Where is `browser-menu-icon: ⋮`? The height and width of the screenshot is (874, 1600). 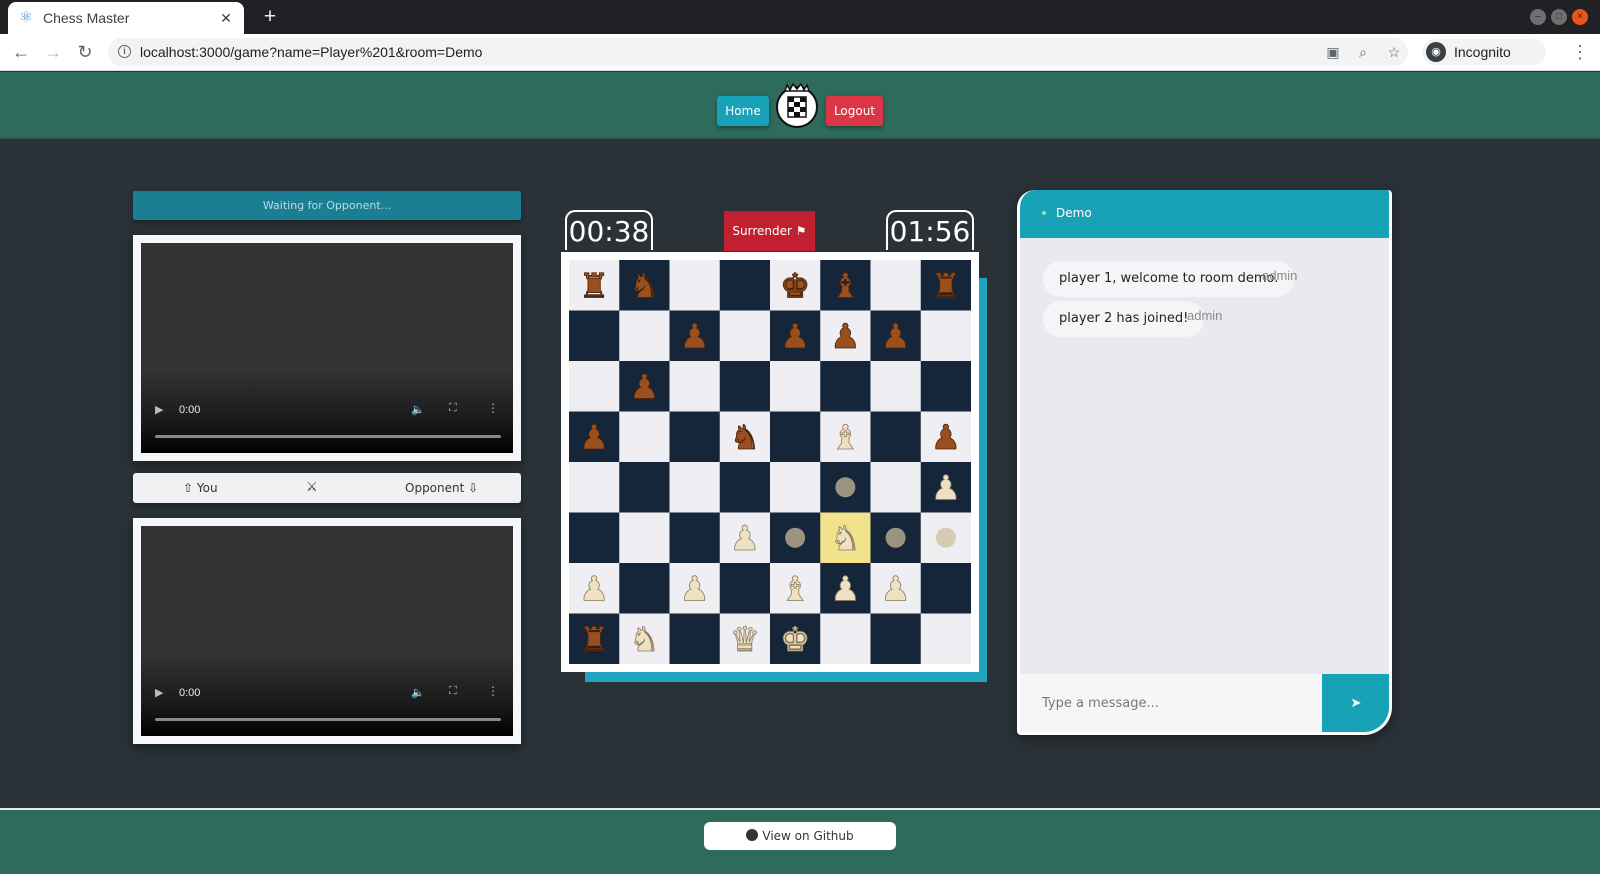
browser-menu-icon: ⋮ is located at coordinates (1580, 52).